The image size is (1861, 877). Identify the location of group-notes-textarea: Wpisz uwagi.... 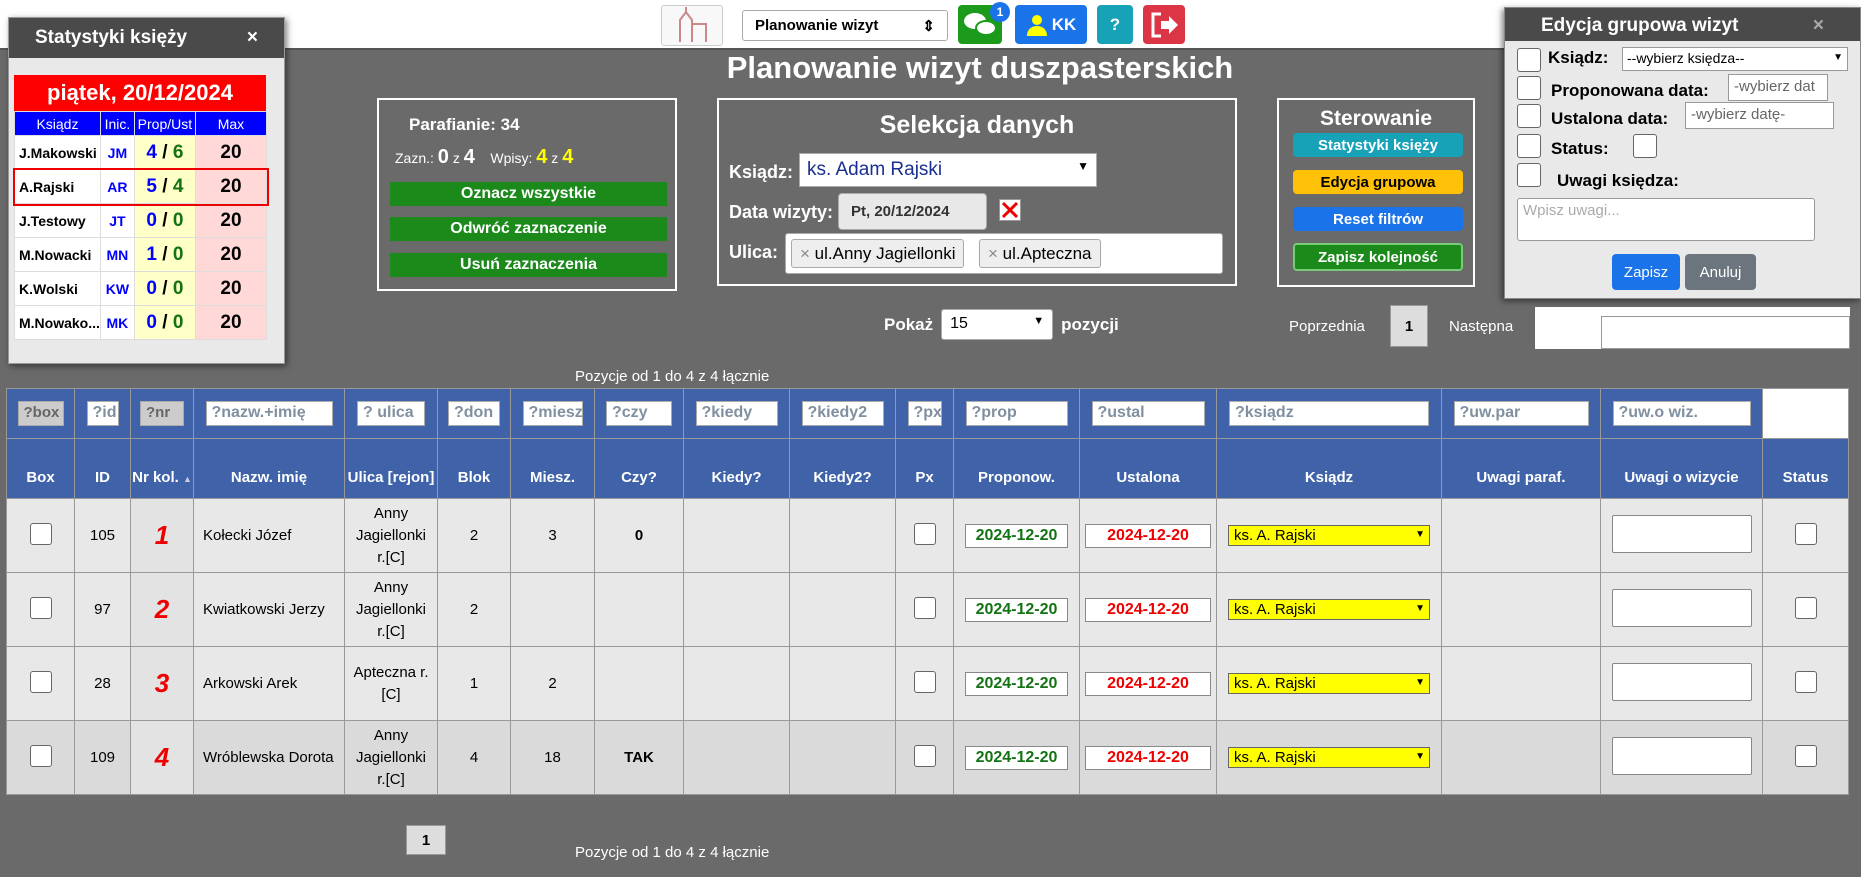
(1666, 219).